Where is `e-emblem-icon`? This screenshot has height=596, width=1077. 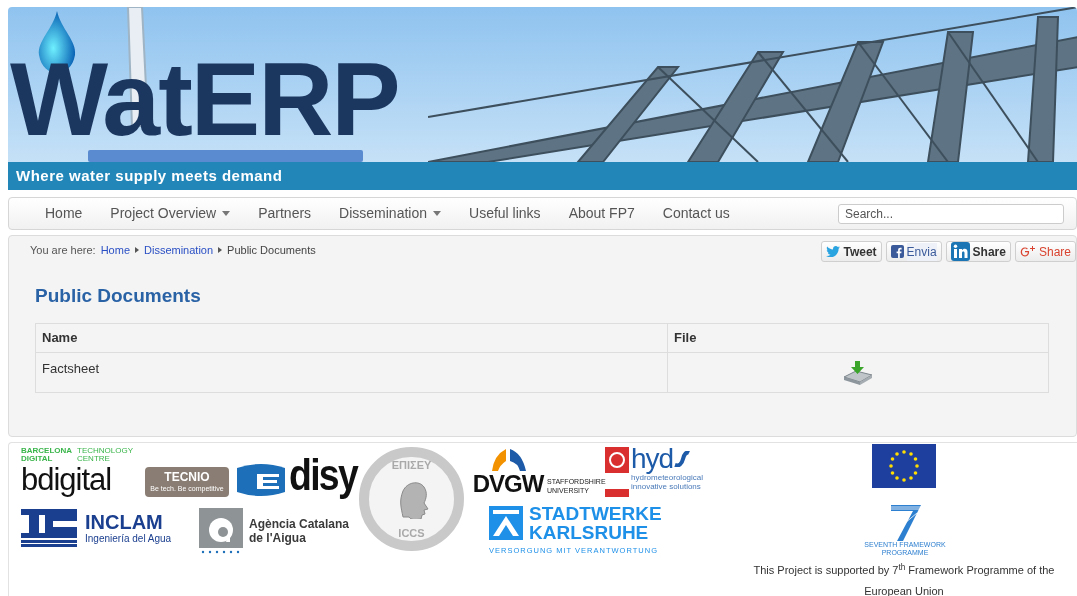 e-emblem-icon is located at coordinates (261, 480).